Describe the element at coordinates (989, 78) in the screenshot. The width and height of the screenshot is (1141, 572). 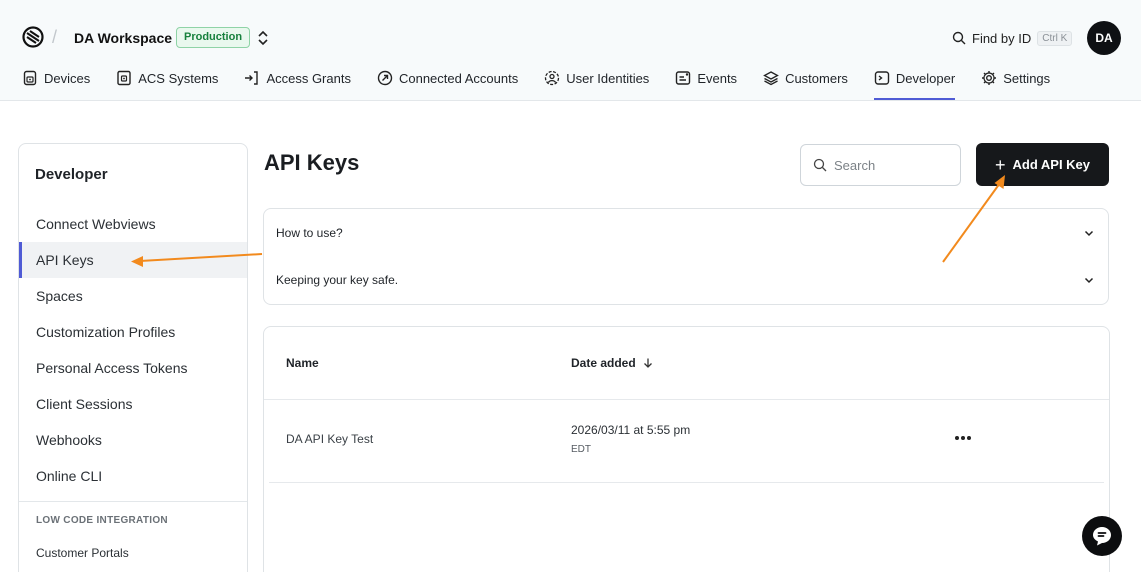
I see `gear-icon` at that location.